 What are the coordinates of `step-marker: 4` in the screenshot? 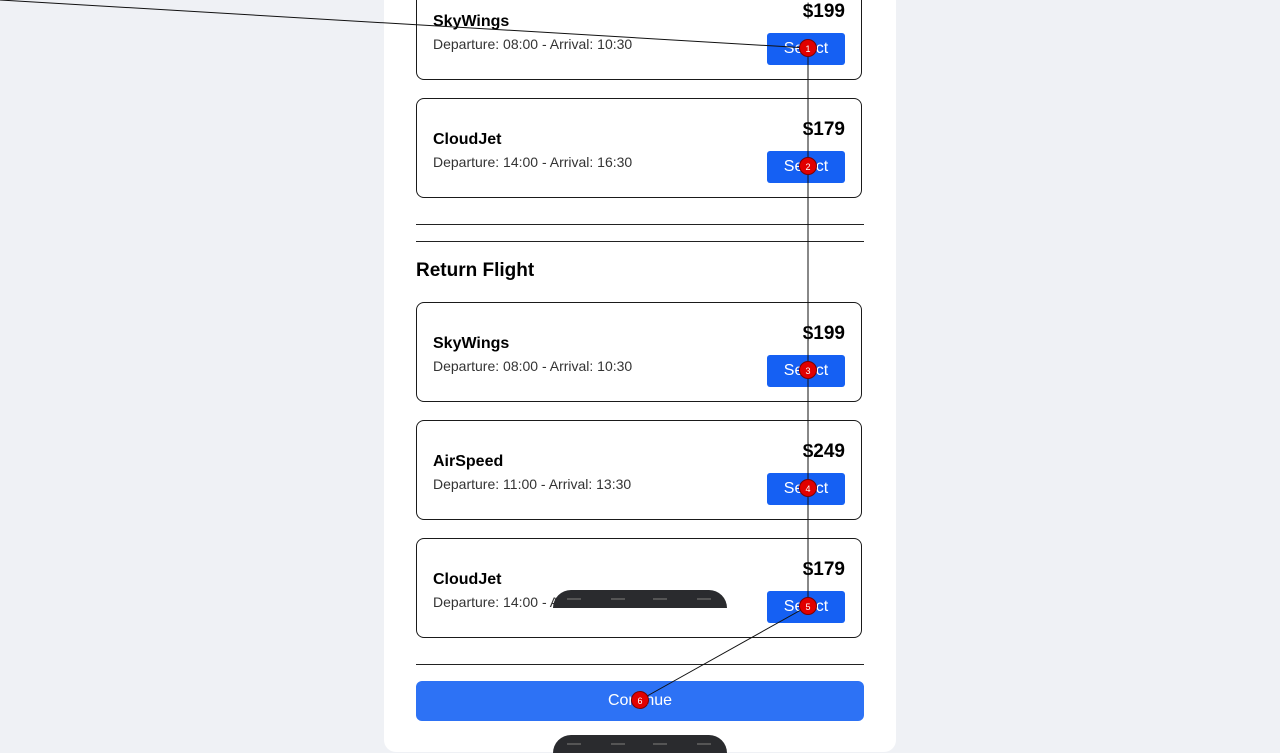 It's located at (808, 488).